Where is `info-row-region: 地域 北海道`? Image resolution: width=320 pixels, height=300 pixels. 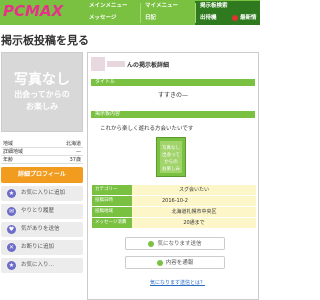 info-row-region: 地域 北海道 is located at coordinates (42, 144).